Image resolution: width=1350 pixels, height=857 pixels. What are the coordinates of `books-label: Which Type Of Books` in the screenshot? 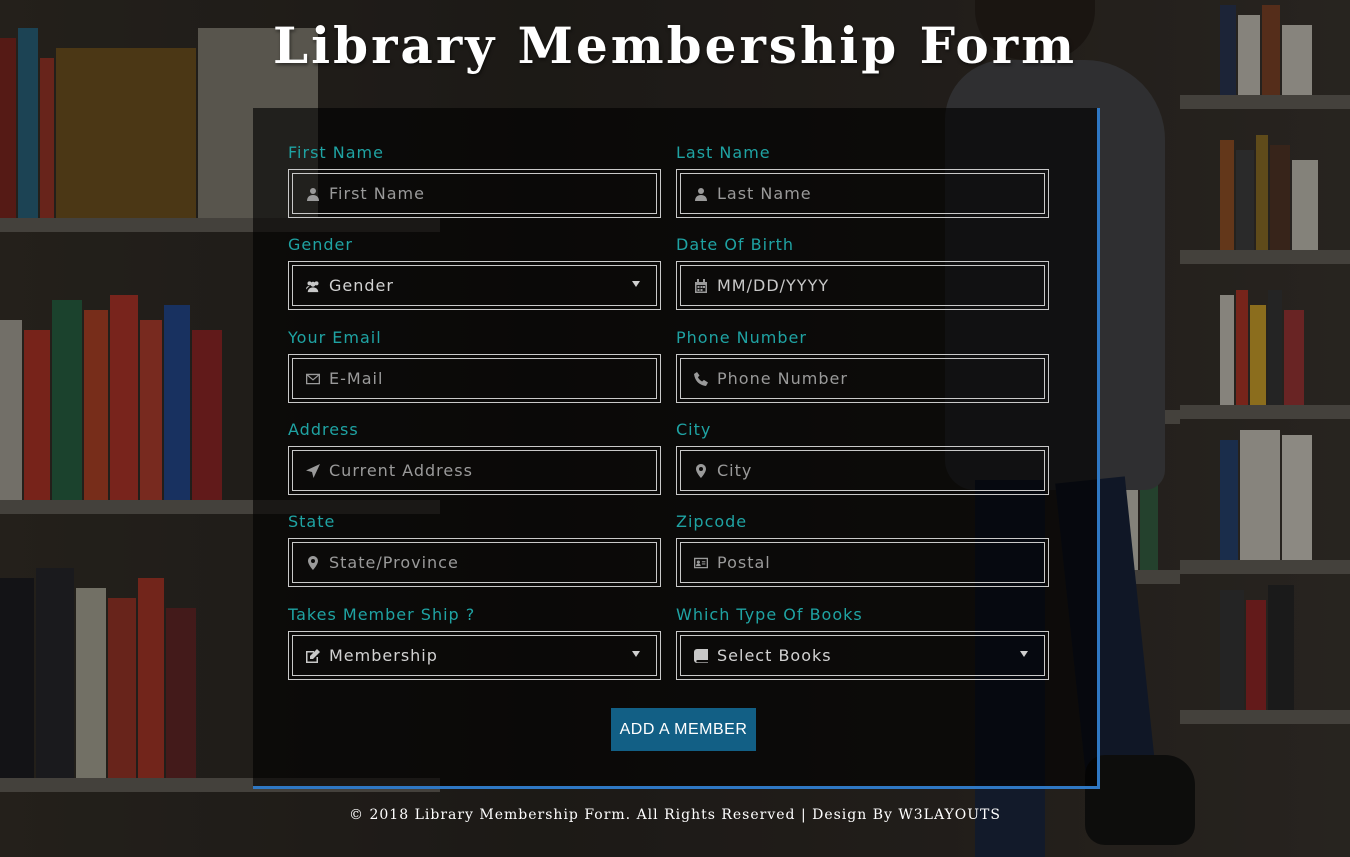 It's located at (769, 614).